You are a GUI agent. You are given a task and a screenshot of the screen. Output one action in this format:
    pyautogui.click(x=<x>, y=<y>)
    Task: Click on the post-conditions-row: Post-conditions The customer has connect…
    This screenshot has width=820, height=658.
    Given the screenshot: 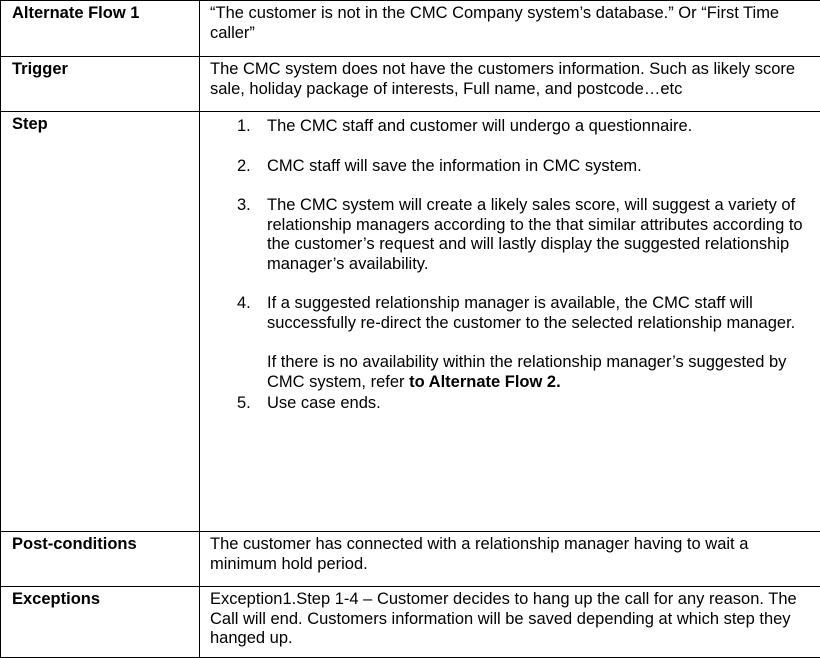 What is the action you would take?
    pyautogui.click(x=410, y=559)
    